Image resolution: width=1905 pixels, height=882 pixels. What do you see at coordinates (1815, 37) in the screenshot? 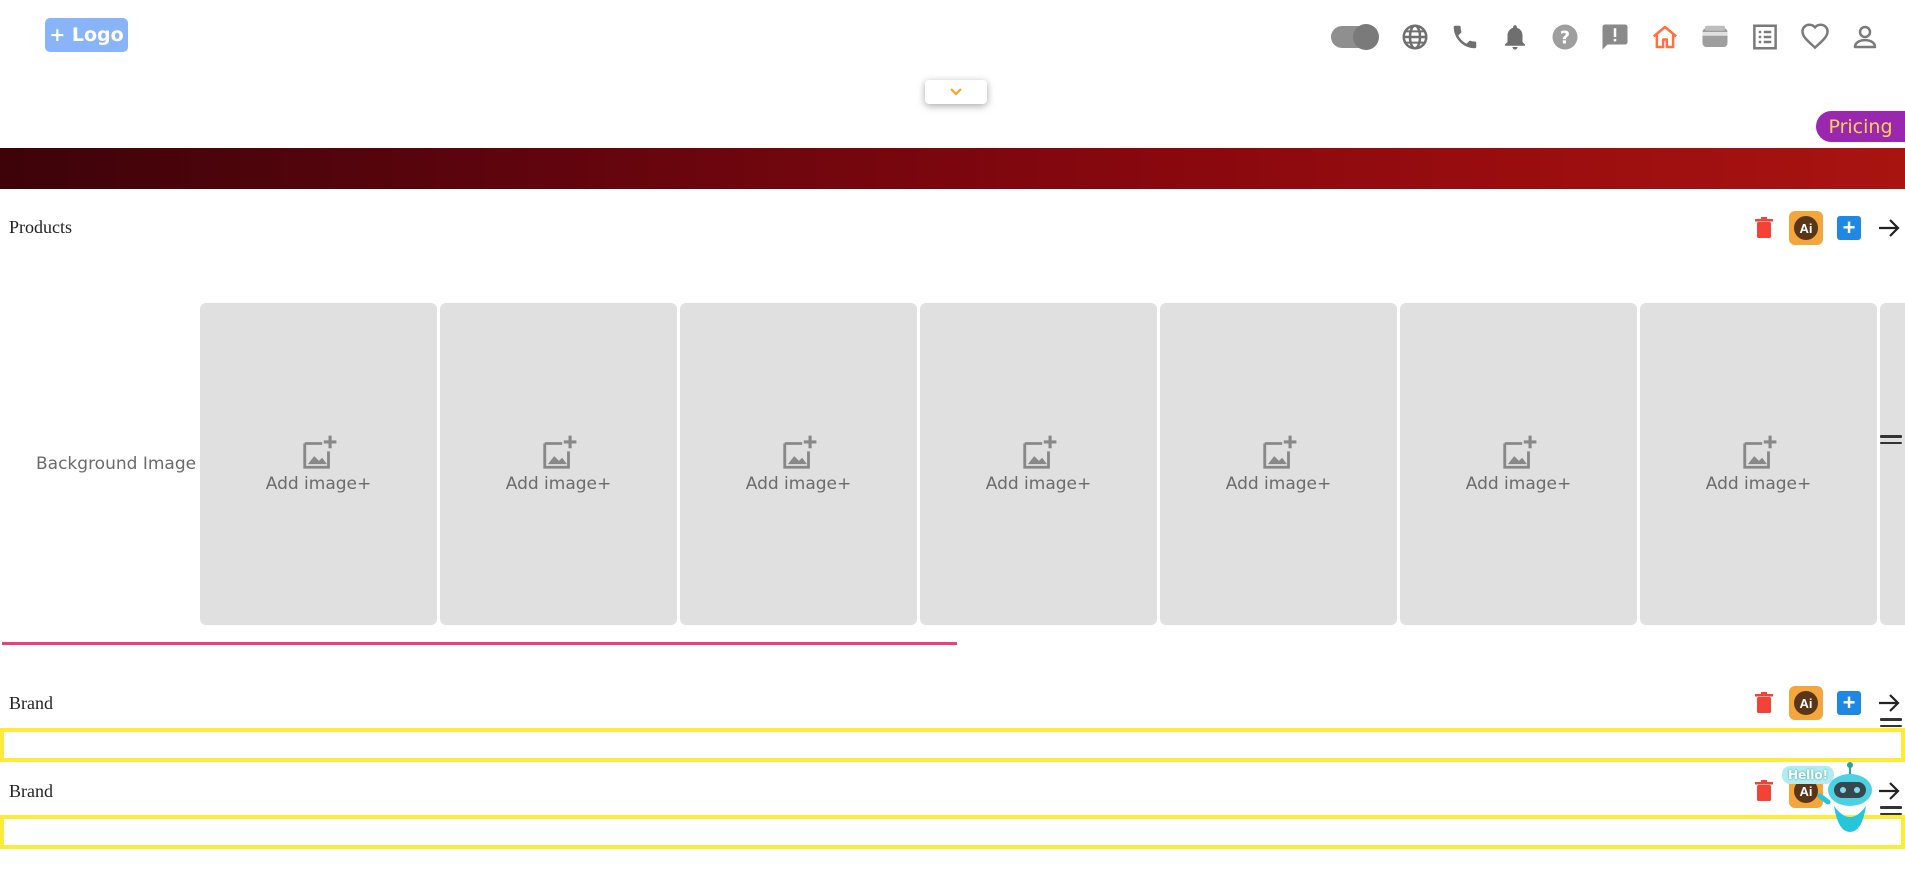
I see `heart-icon` at bounding box center [1815, 37].